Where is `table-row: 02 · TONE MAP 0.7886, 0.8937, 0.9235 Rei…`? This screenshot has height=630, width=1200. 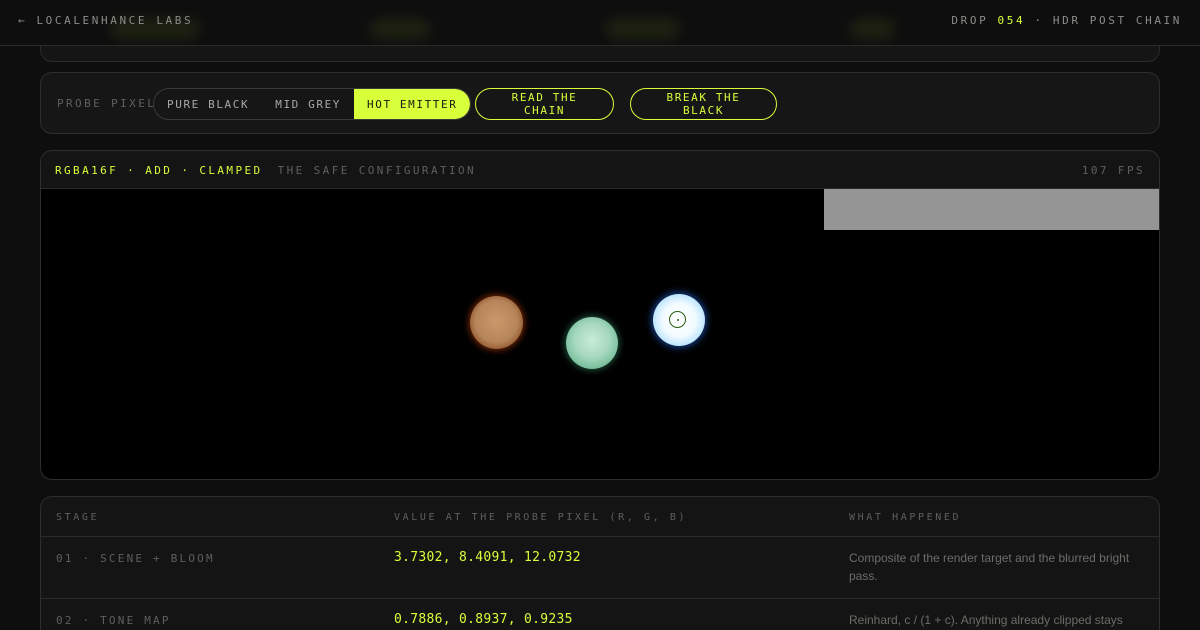 table-row: 02 · TONE MAP 0.7886, 0.8937, 0.9235 Rei… is located at coordinates (600, 614).